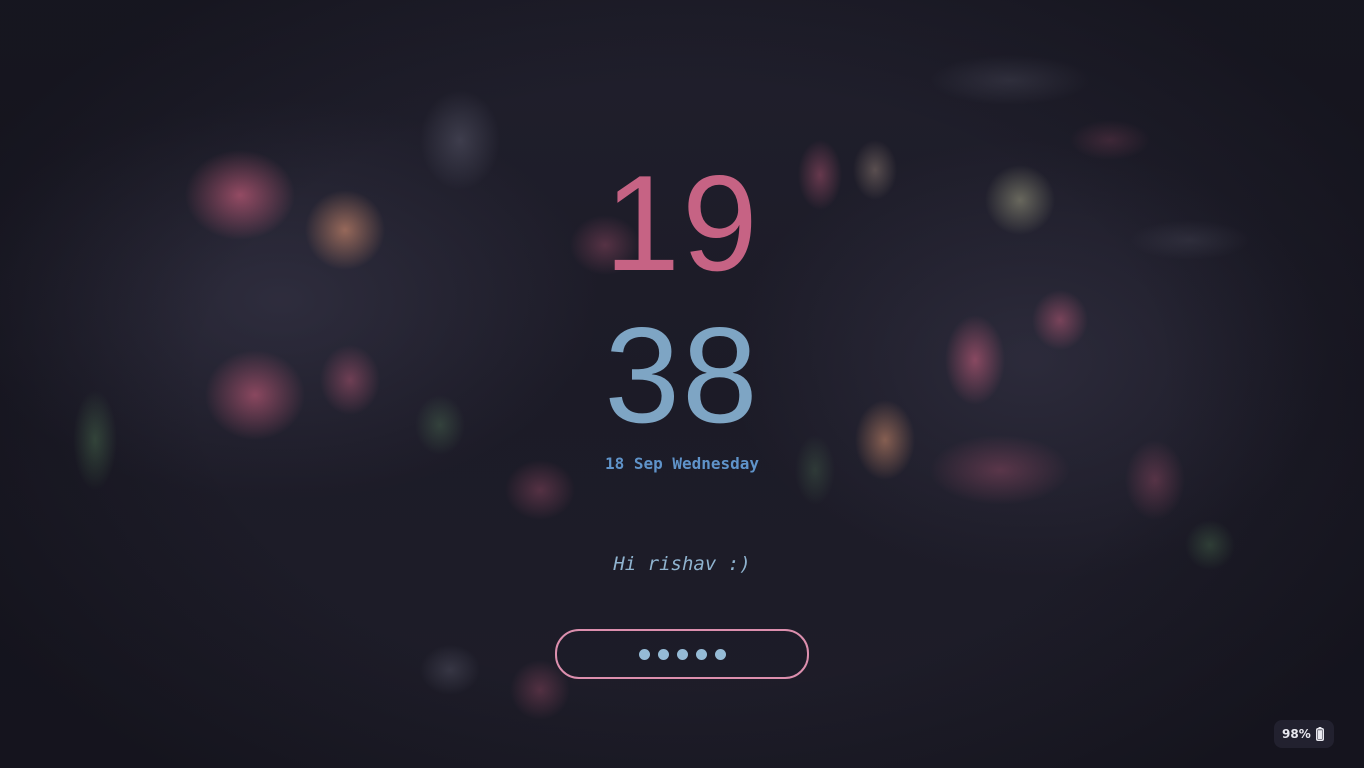 The image size is (1364, 768). I want to click on greeting-label: Hi rishav :), so click(682, 564).